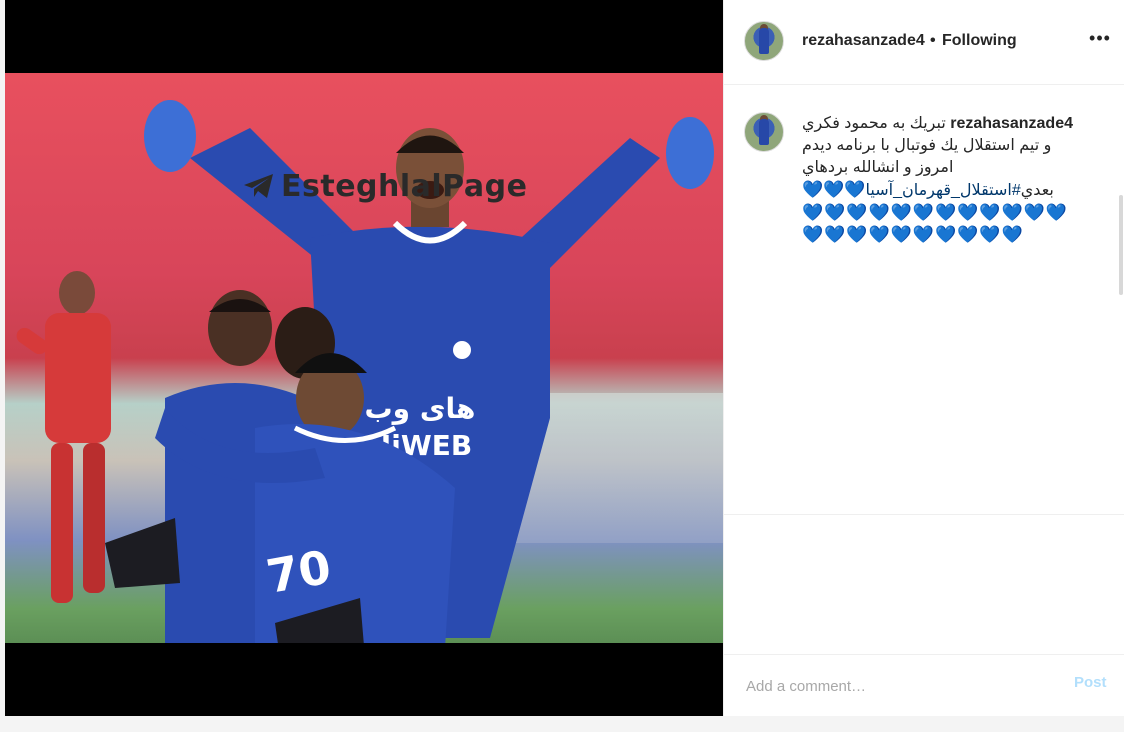 The image size is (1124, 732). I want to click on caption-hashtag: #استقلال_قهرمان_آسيا, so click(943, 190).